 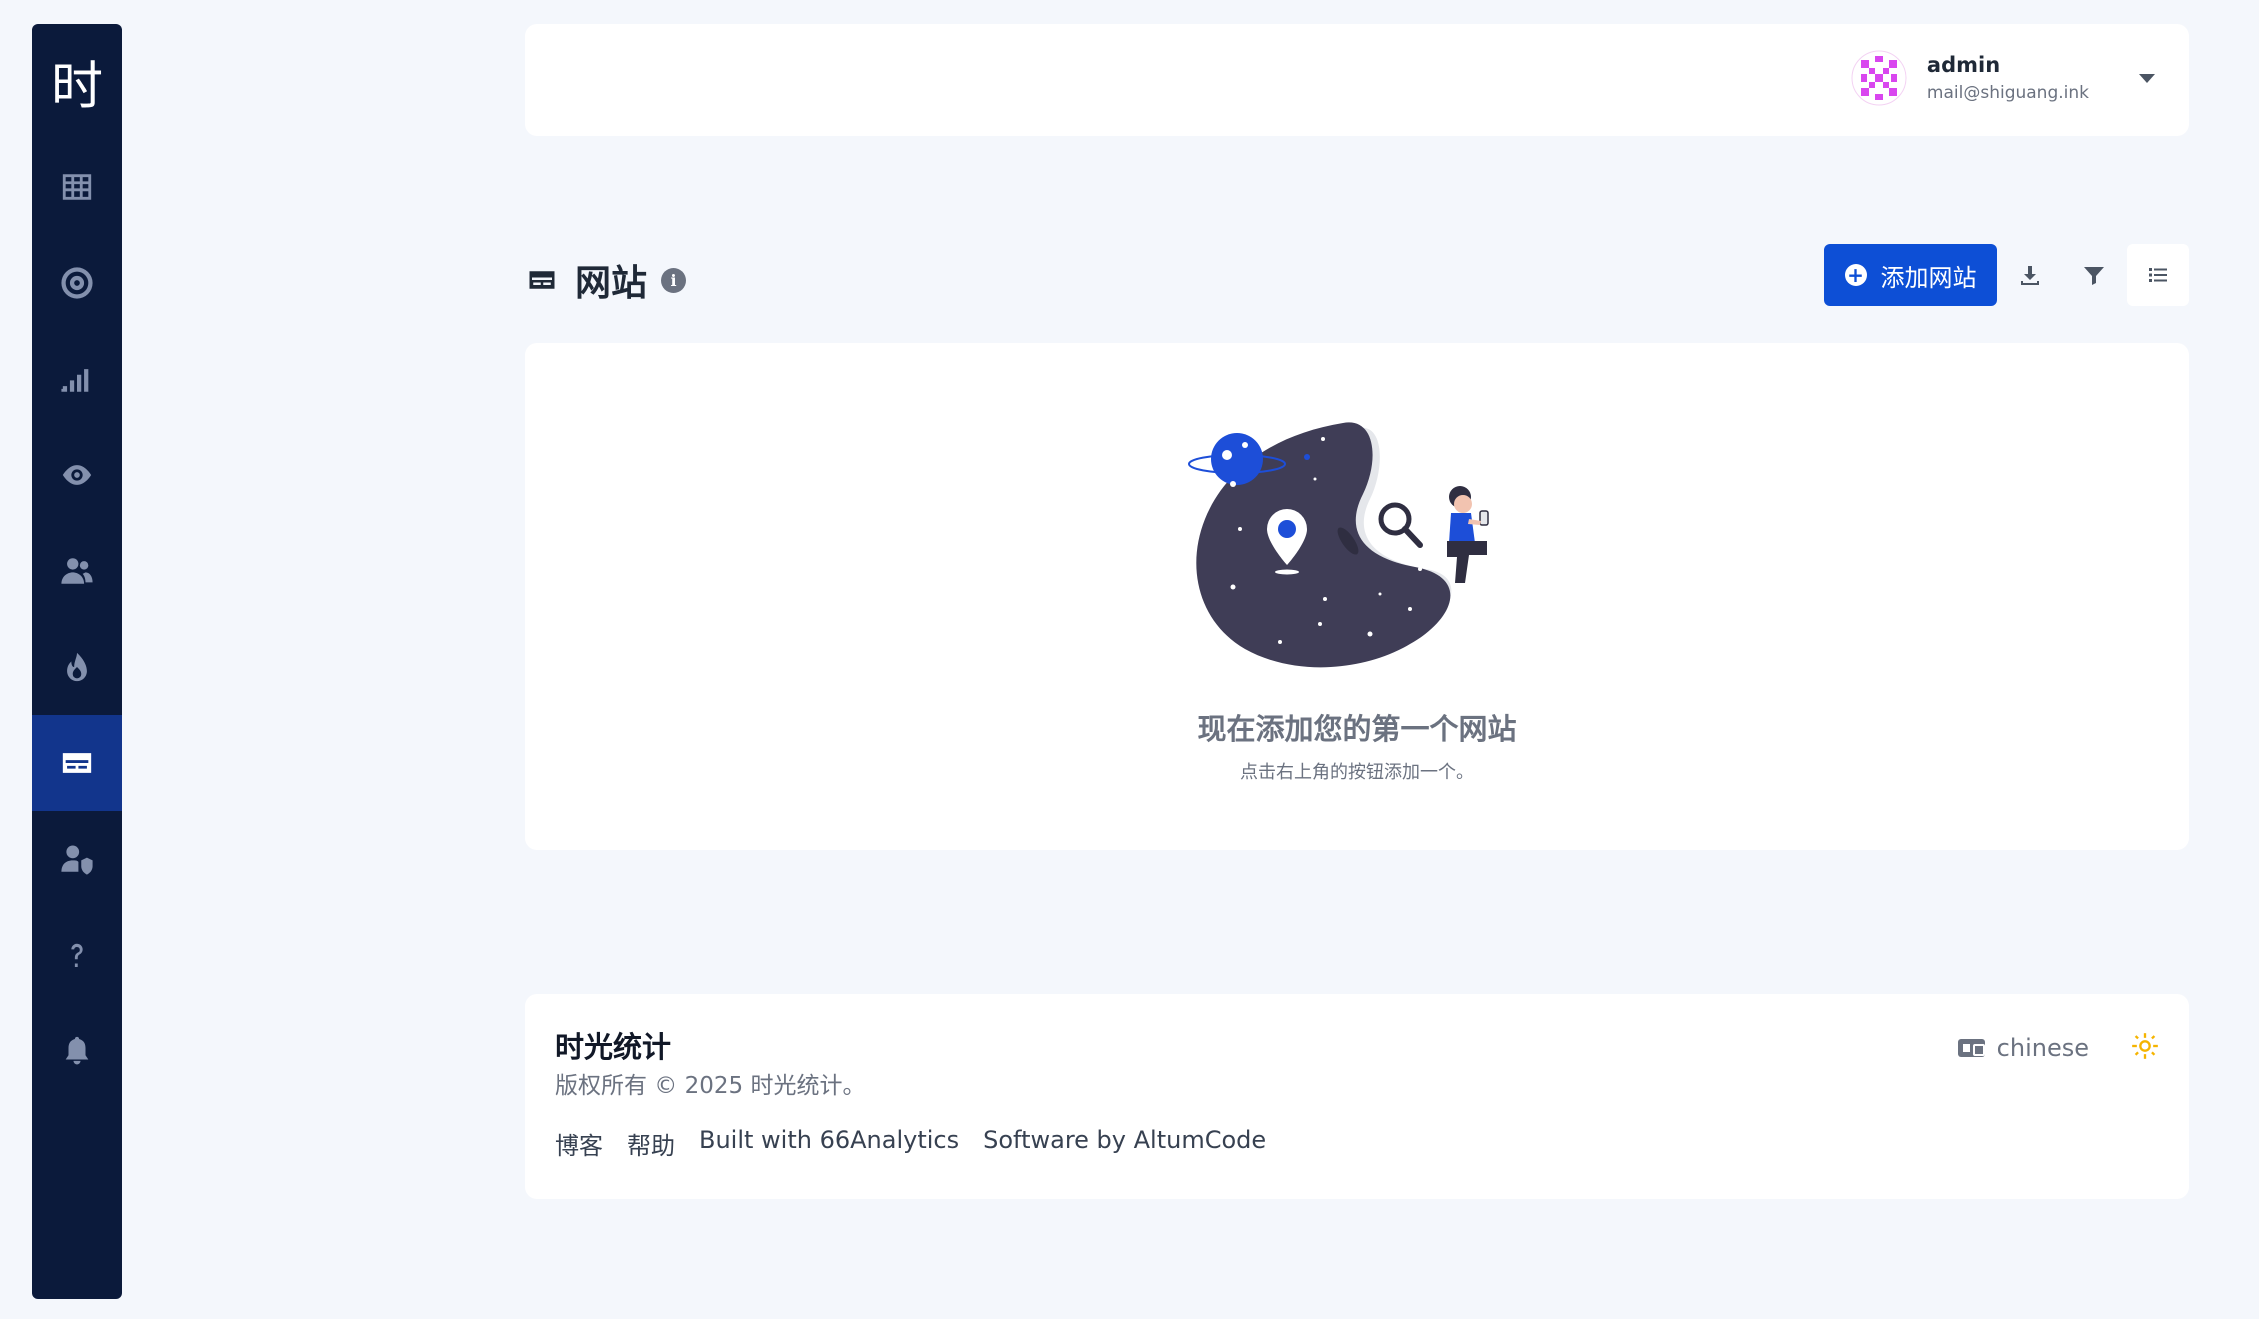 What do you see at coordinates (1124, 1143) in the screenshot?
I see `footer-link-software-by: Software by AltumCode` at bounding box center [1124, 1143].